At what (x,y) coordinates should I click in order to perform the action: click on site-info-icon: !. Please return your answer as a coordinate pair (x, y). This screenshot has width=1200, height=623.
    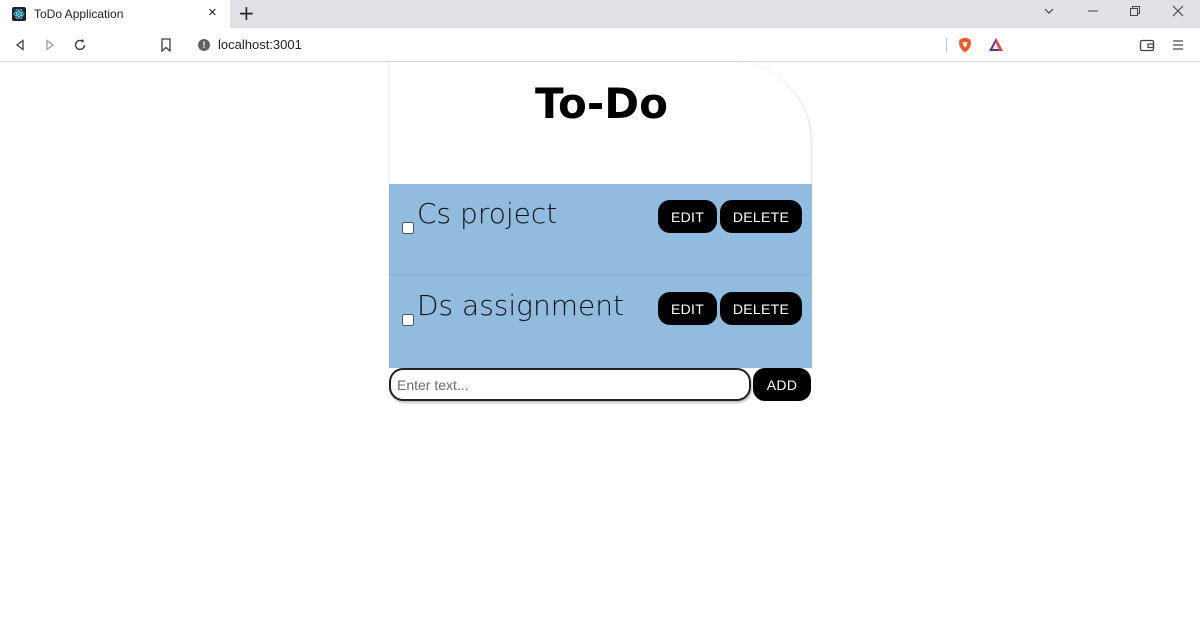
    Looking at the image, I should click on (204, 45).